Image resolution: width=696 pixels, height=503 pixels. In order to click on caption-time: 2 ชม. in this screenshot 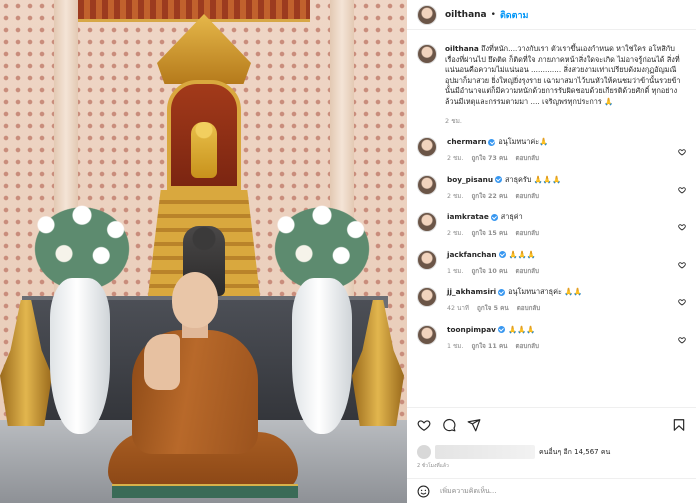, I will do `click(453, 121)`.